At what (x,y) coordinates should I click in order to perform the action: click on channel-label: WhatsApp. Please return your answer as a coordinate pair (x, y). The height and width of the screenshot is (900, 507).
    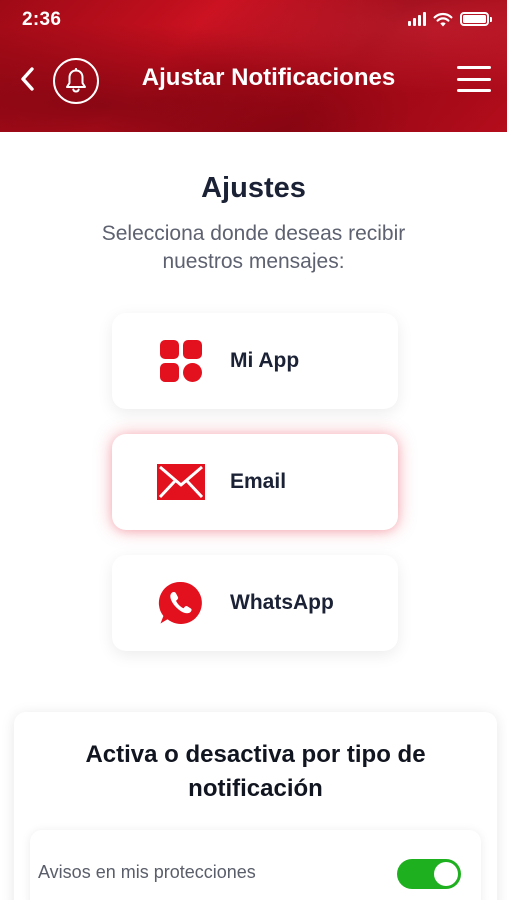
    Looking at the image, I should click on (282, 602).